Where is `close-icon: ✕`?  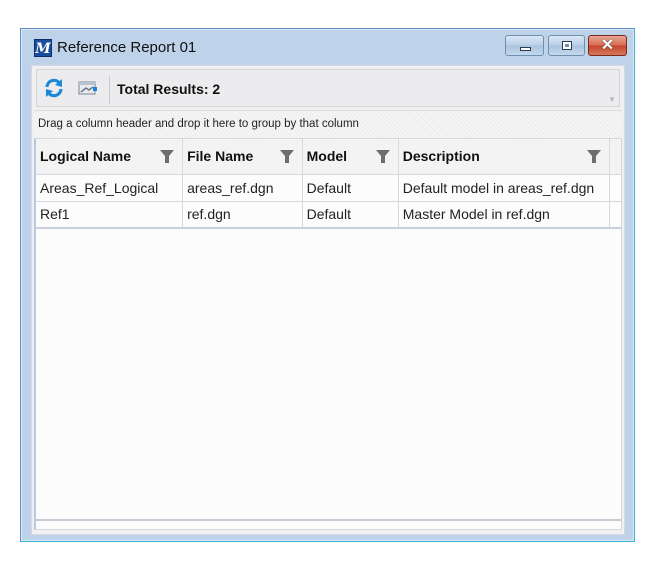
close-icon: ✕ is located at coordinates (607, 45).